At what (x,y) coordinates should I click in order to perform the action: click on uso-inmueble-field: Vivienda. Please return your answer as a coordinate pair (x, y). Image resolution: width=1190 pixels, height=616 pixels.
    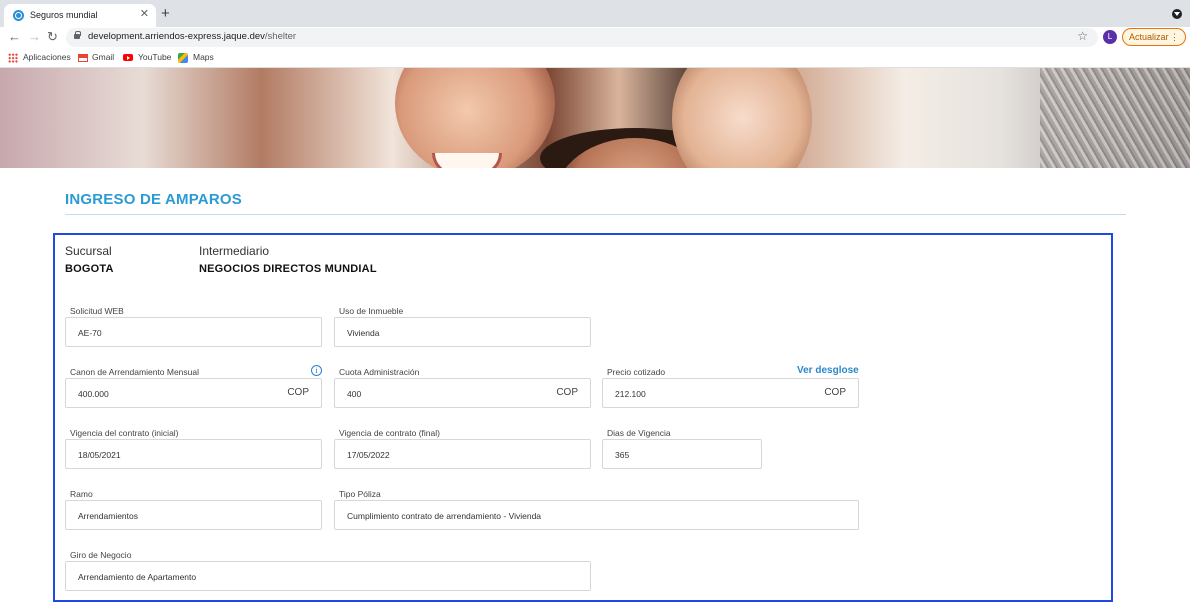
    Looking at the image, I should click on (462, 332).